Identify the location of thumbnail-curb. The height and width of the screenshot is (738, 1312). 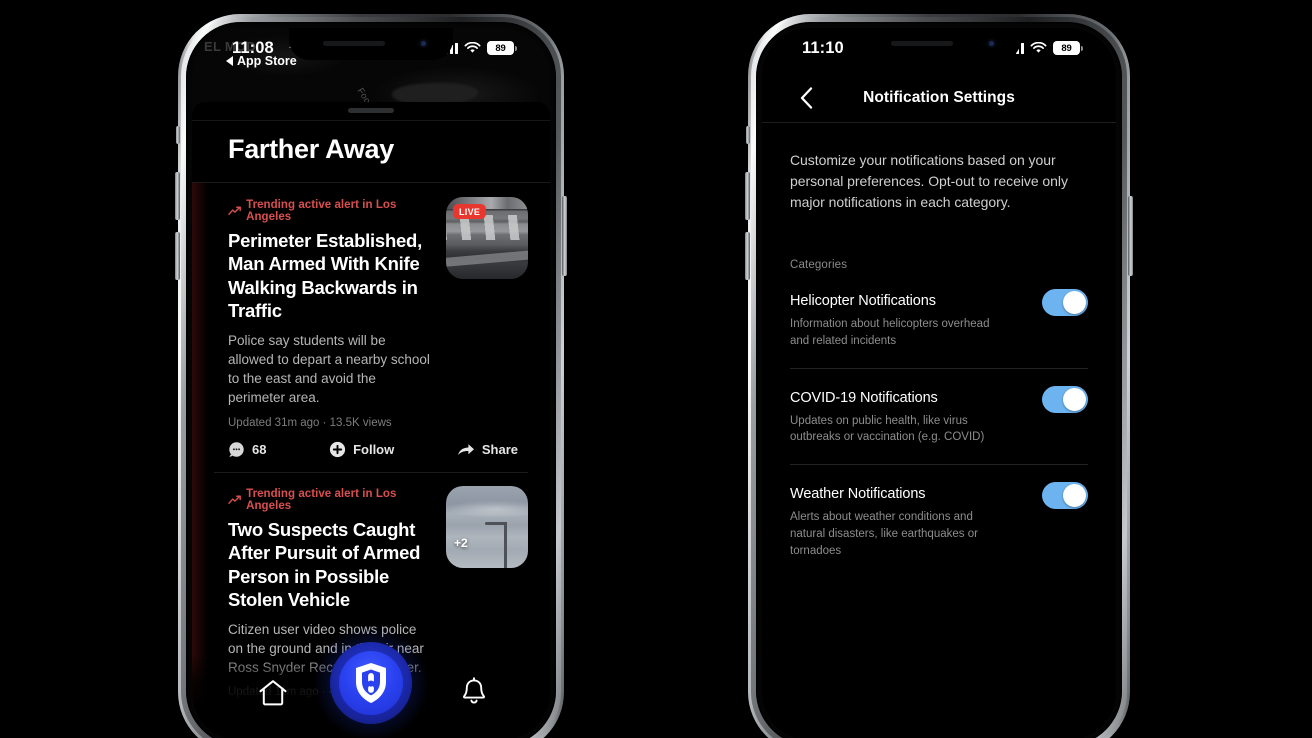
(487, 258).